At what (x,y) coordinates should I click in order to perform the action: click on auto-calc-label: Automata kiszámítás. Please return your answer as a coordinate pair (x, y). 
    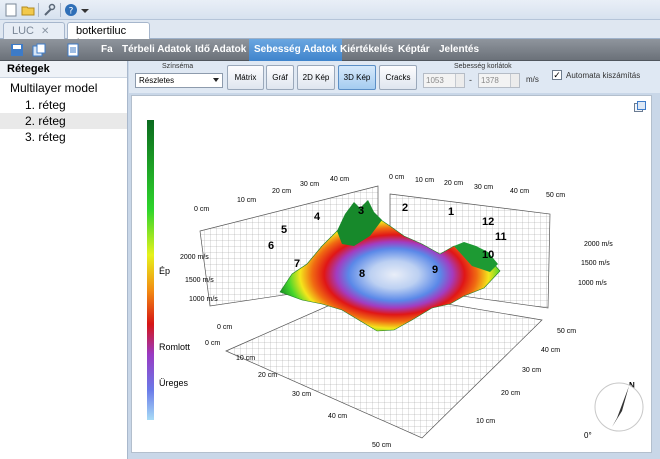
    Looking at the image, I should click on (603, 75).